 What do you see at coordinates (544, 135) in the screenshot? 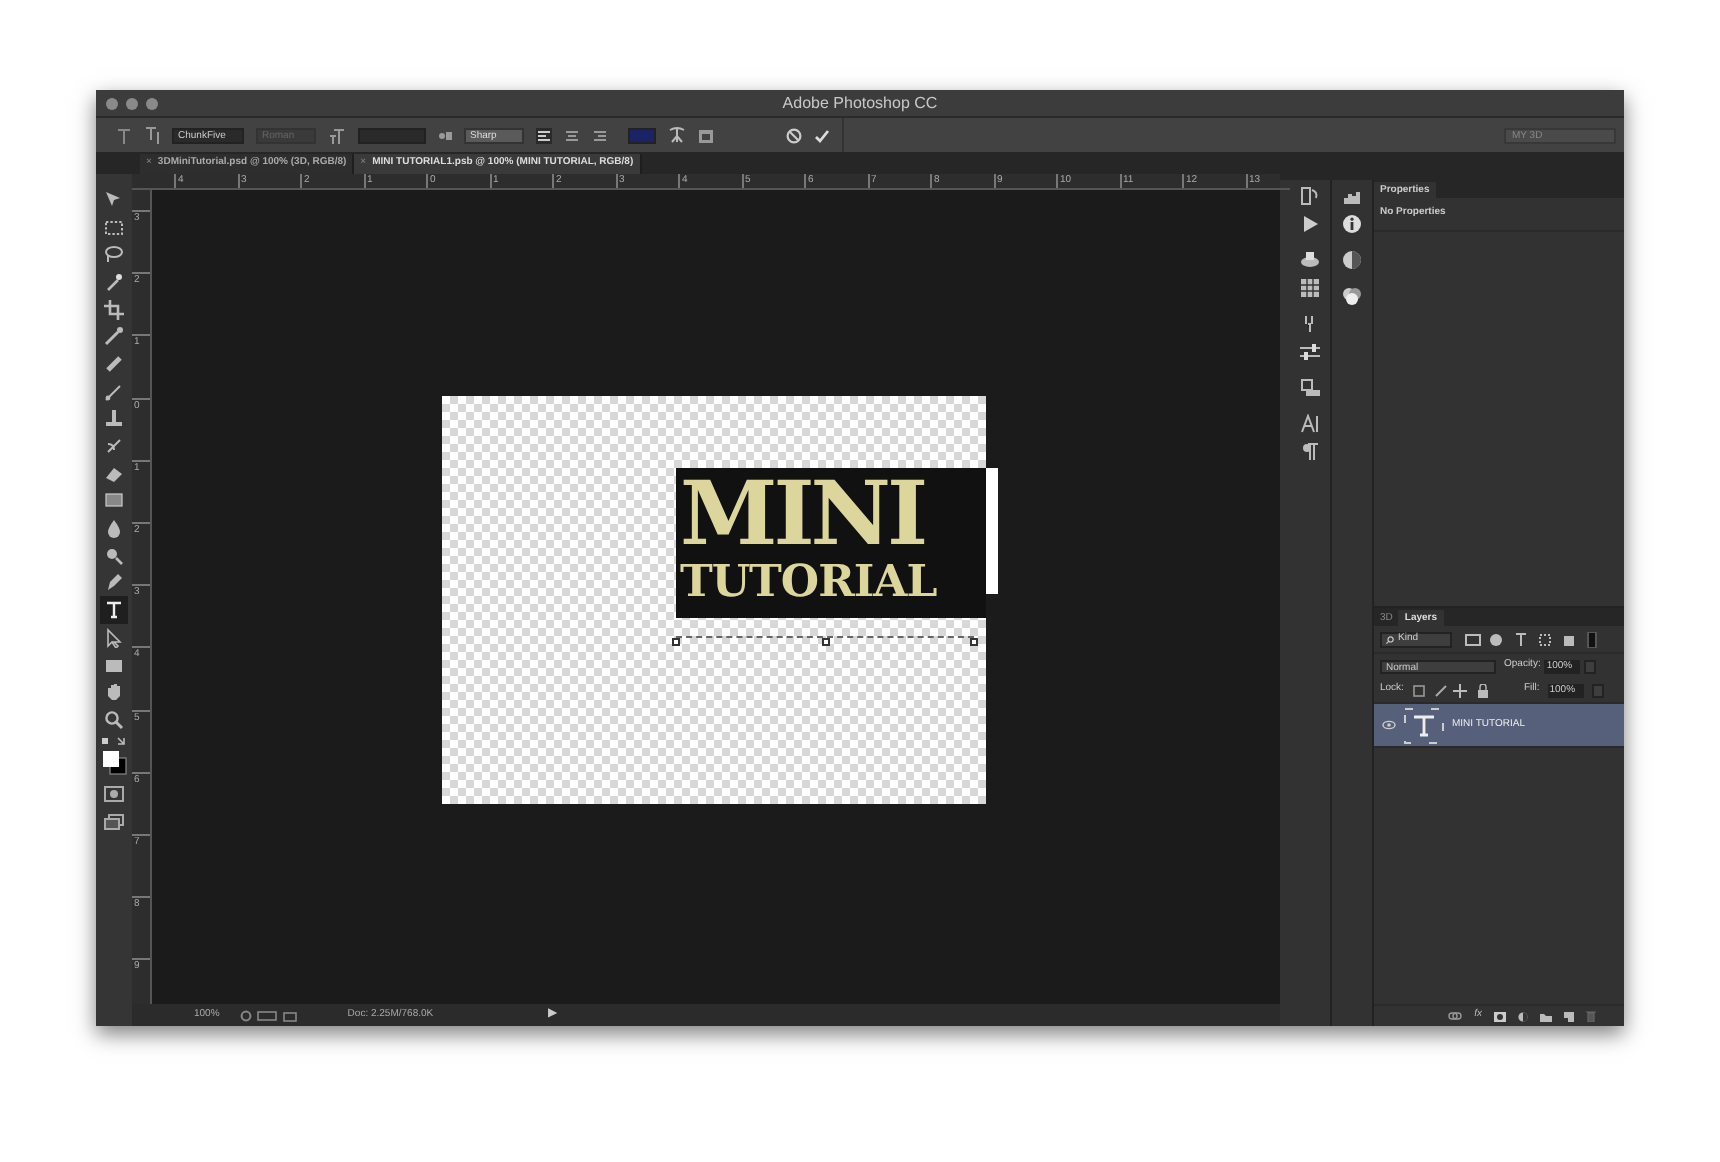
I see `align-left-icon` at bounding box center [544, 135].